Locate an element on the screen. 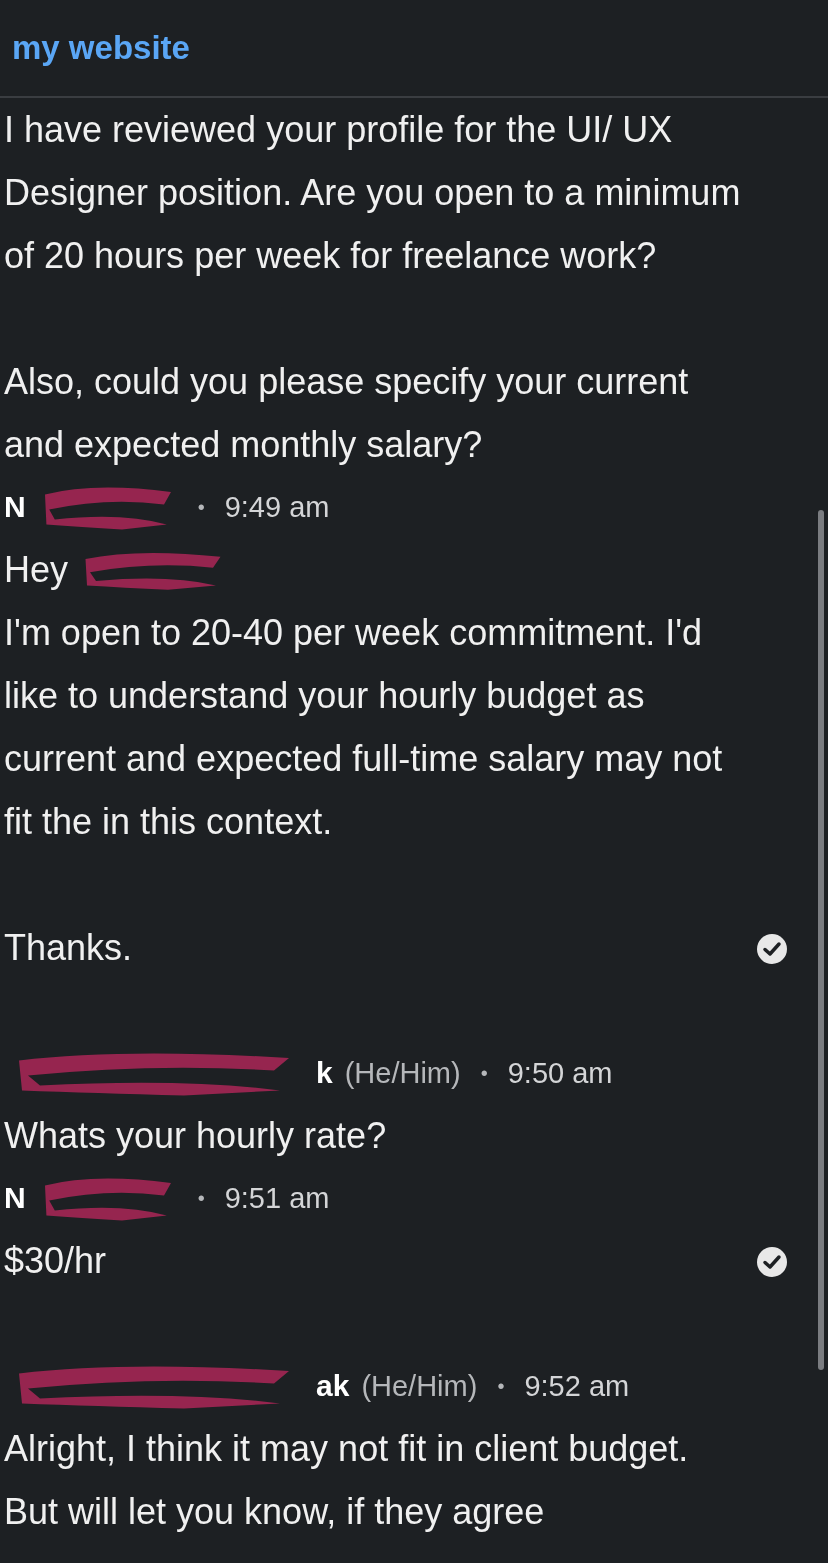 The width and height of the screenshot is (828, 1563). sender-name: k is located at coordinates (324, 1073).